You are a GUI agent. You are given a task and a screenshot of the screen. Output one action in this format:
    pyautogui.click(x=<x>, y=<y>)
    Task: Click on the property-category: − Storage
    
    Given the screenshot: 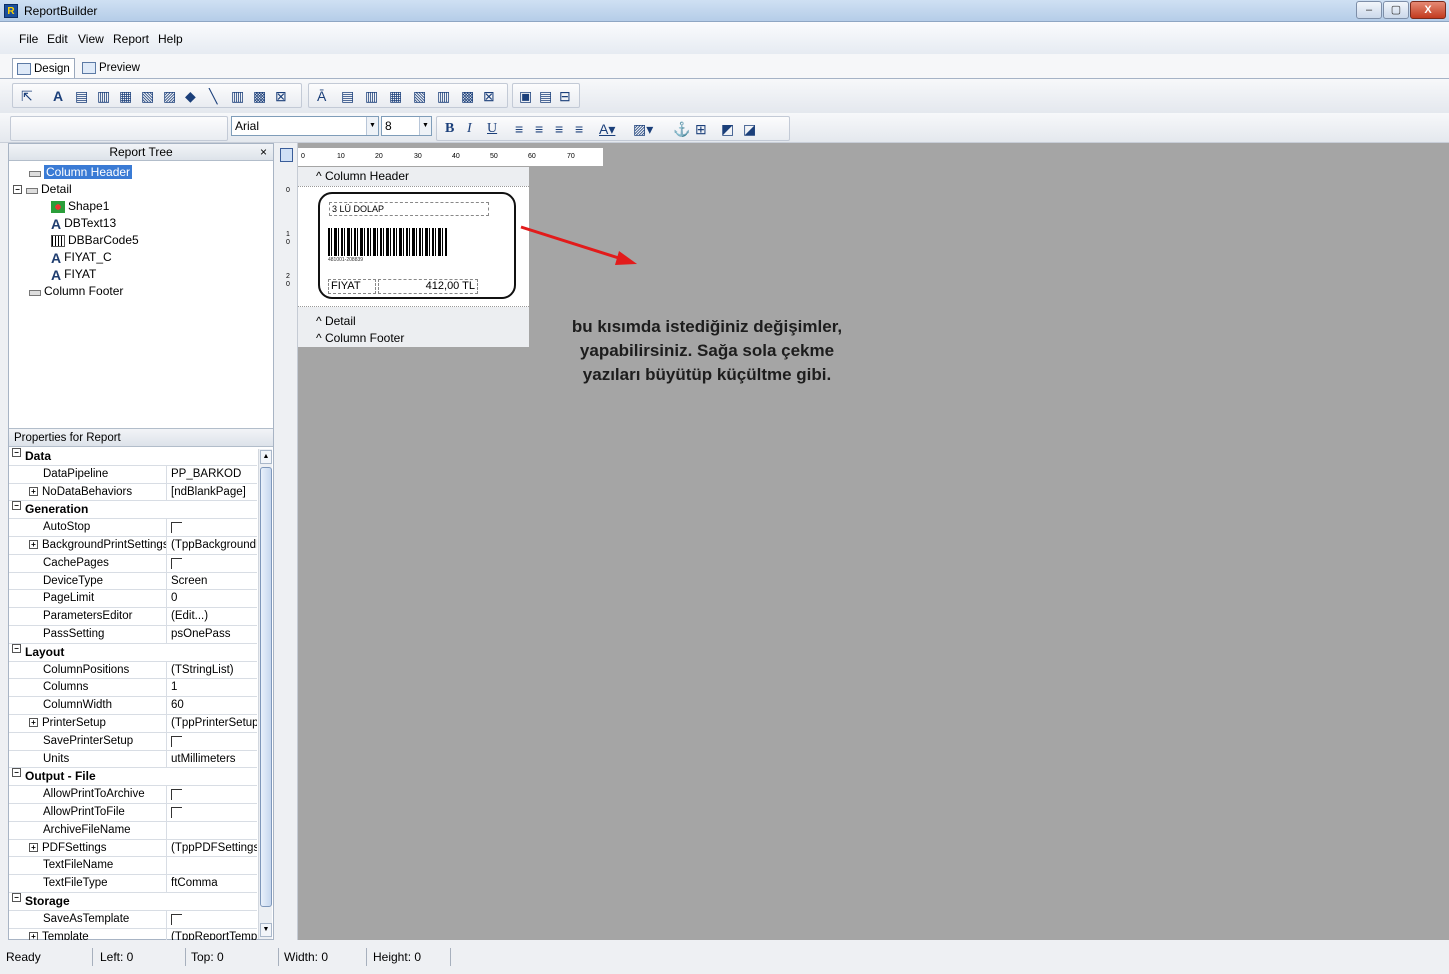 What is the action you would take?
    pyautogui.click(x=133, y=901)
    